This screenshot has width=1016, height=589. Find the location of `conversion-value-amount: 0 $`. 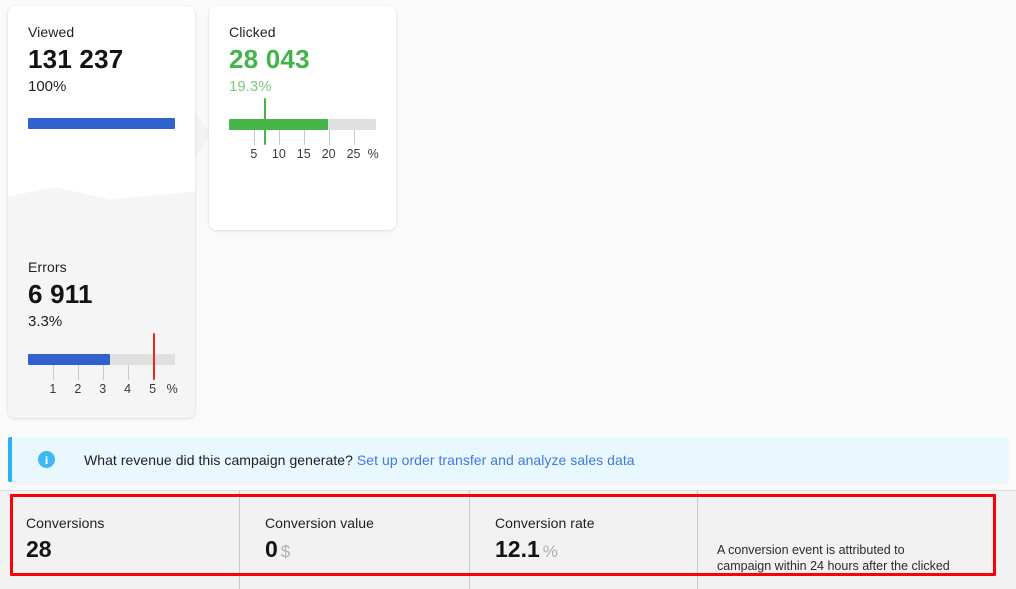

conversion-value-amount: 0 $ is located at coordinates (367, 550).